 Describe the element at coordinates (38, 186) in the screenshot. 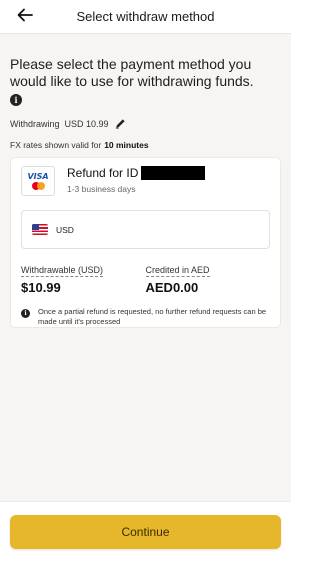

I see `mastercard-logo` at that location.